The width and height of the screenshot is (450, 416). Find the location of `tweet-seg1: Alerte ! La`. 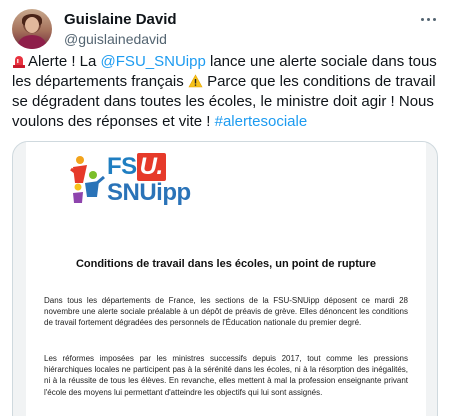

tweet-seg1: Alerte ! La is located at coordinates (64, 61).